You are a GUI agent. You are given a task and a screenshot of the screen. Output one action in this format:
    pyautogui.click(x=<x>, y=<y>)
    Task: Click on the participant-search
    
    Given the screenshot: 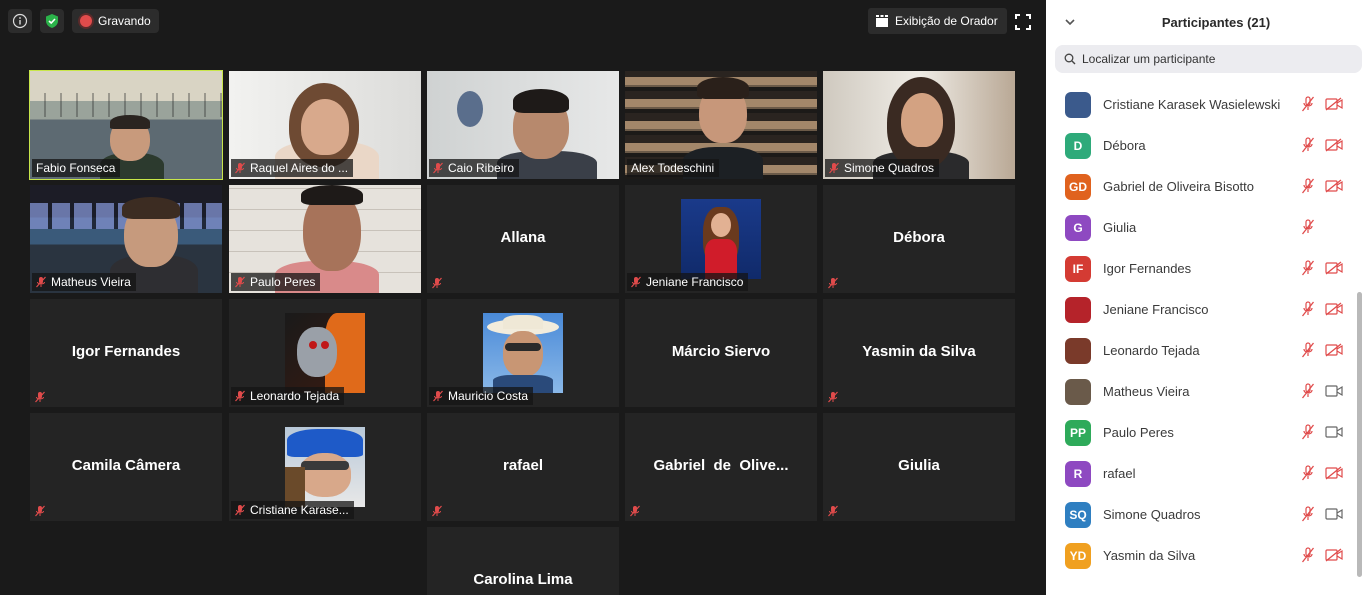 What is the action you would take?
    pyautogui.click(x=1208, y=59)
    